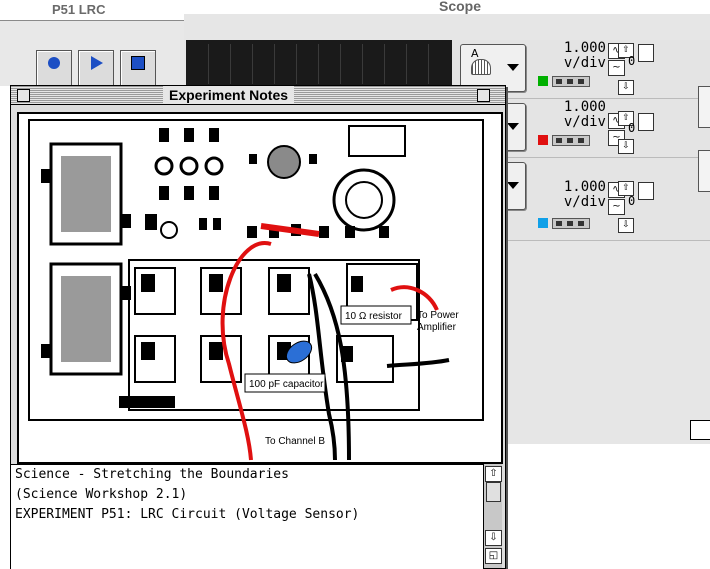 This screenshot has height=569, width=710. I want to click on notes-scrollbar: ⇧ ⇩ ◱, so click(492, 516).